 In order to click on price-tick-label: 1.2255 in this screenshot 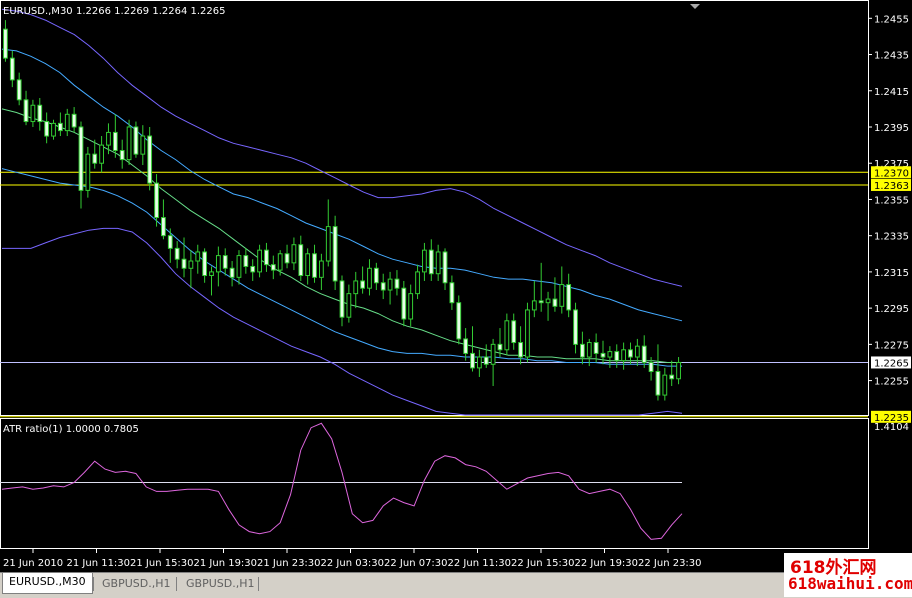, I will do `click(891, 382)`.